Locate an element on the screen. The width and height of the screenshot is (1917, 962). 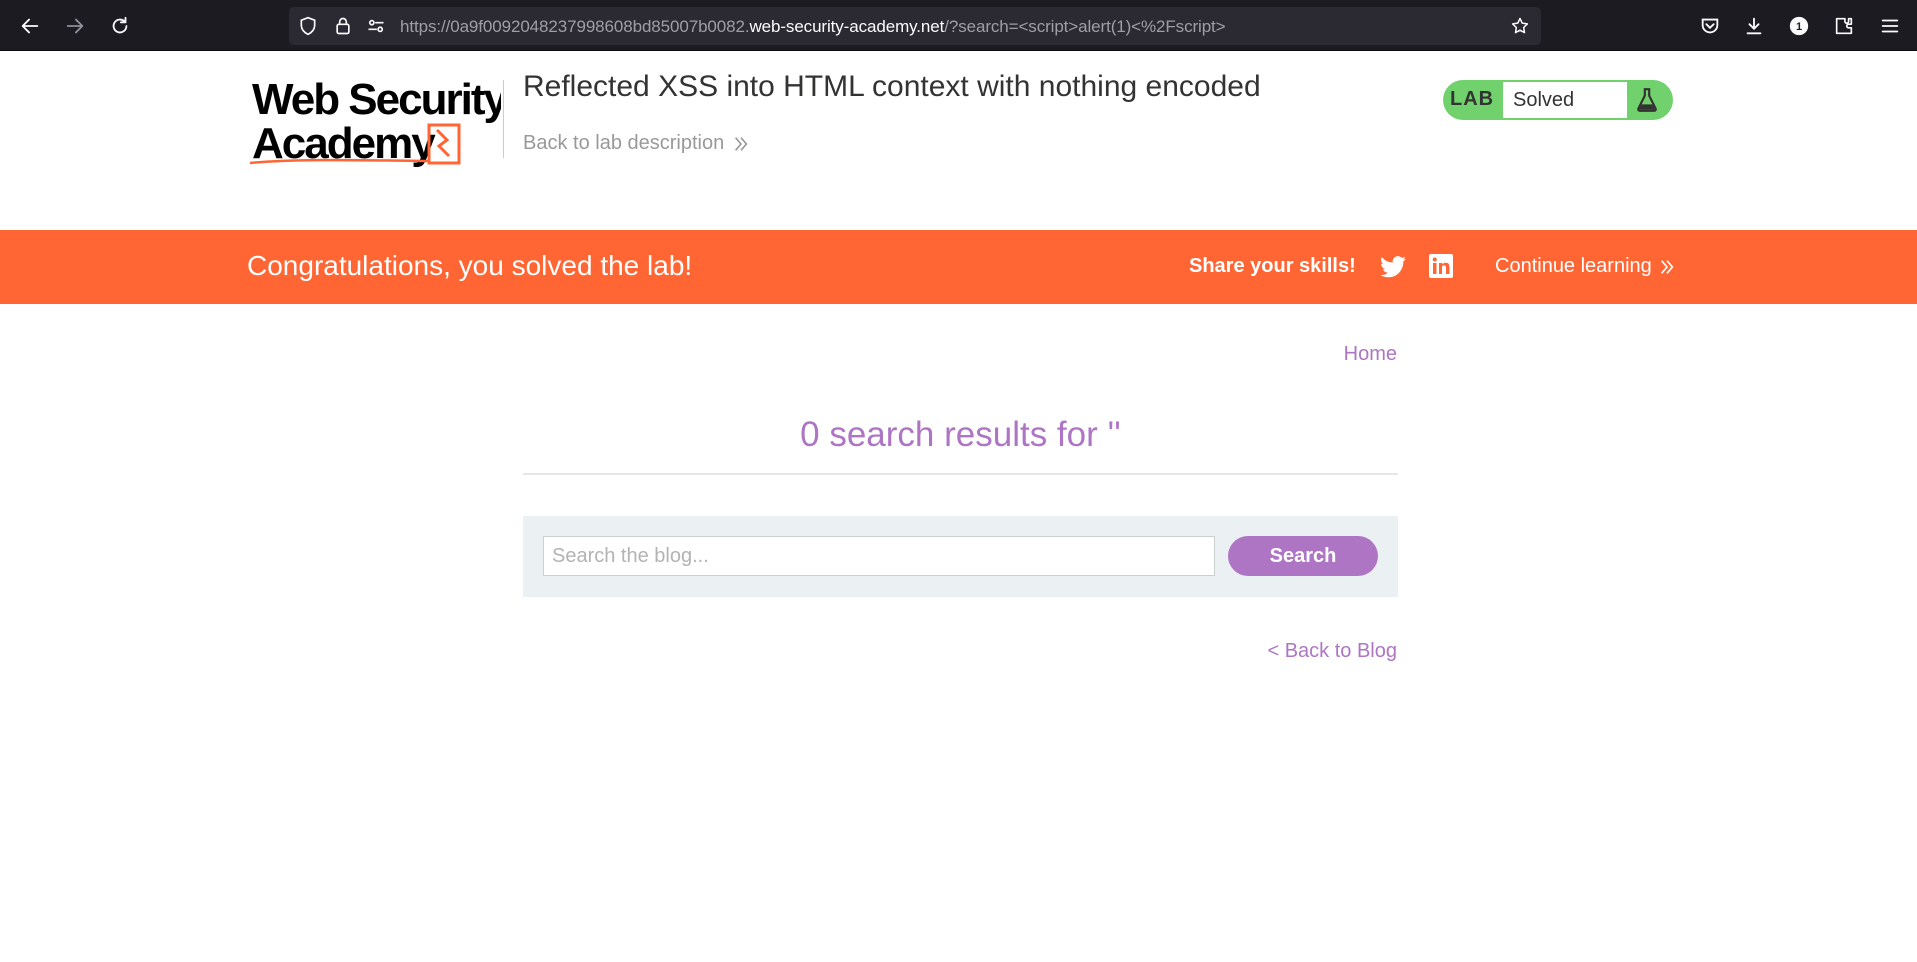
back-to-lab-description-link: Back to lab description is located at coordinates (636, 143).